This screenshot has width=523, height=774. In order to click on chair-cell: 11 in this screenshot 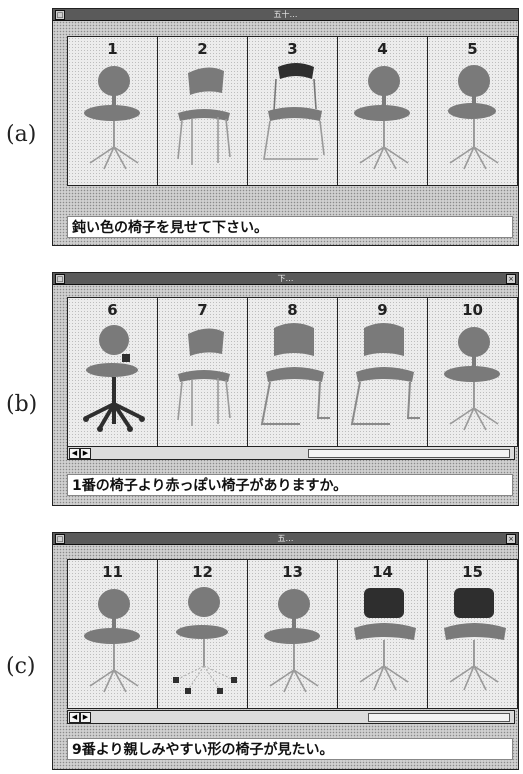, I will do `click(113, 634)`.